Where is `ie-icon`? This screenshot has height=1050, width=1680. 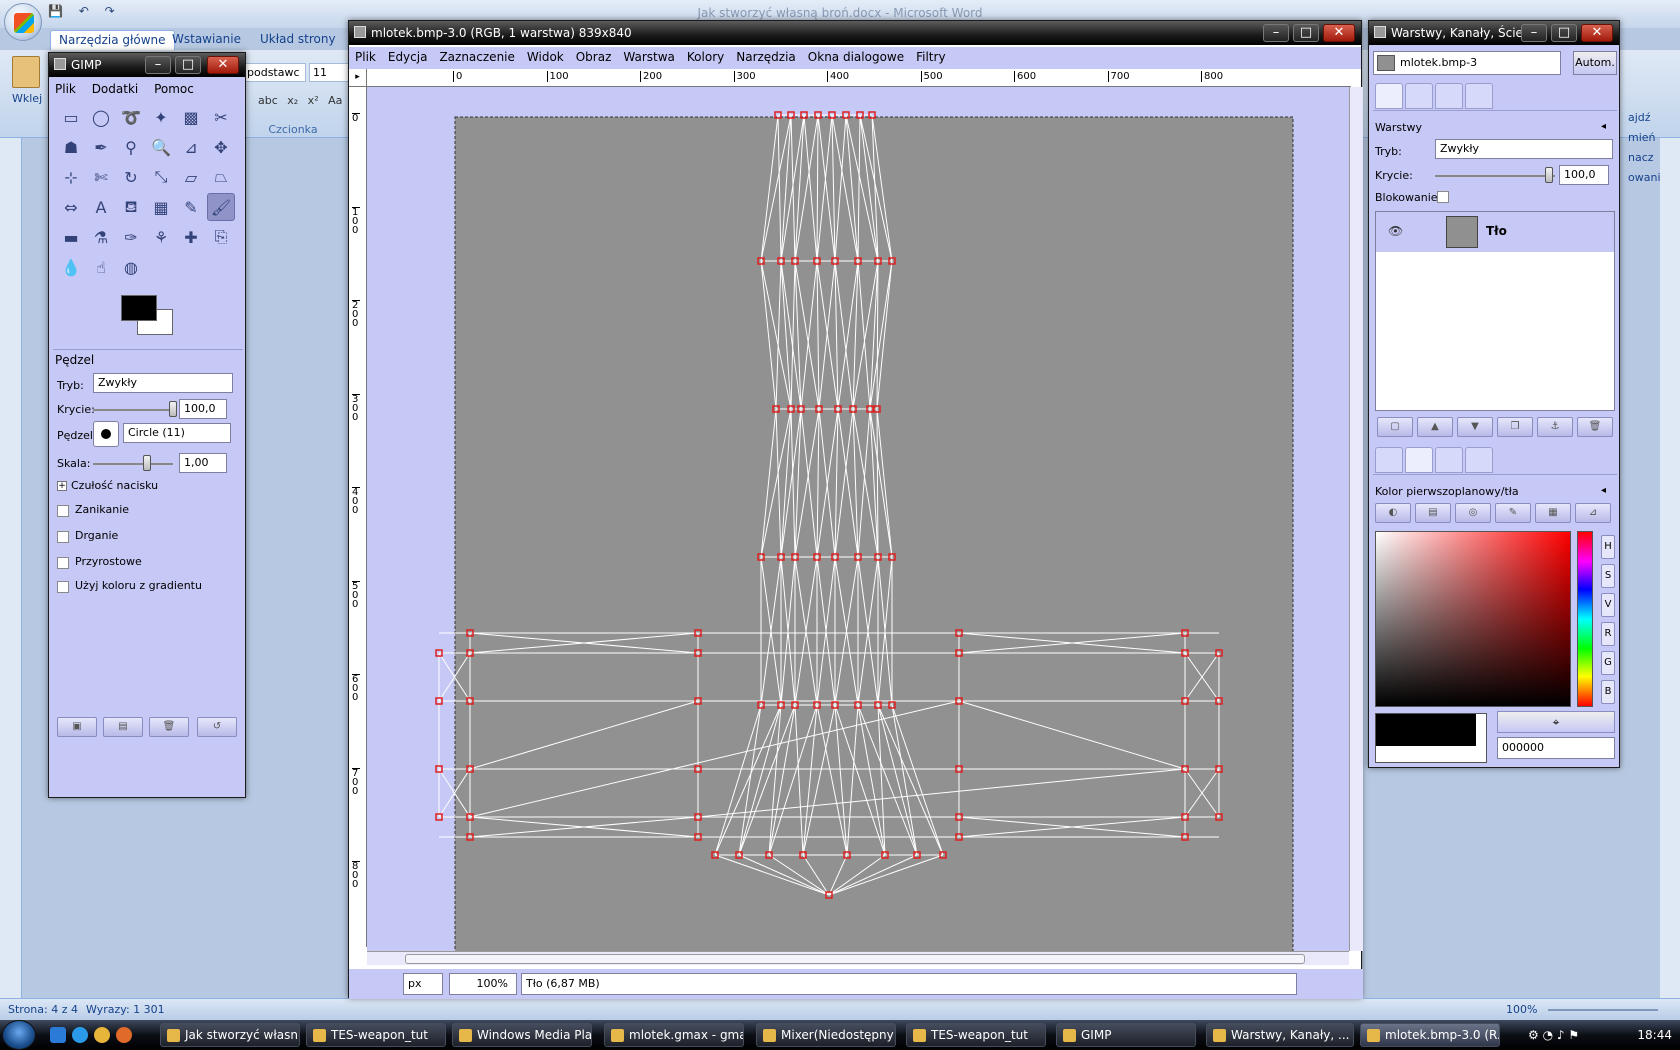 ie-icon is located at coordinates (80, 1035).